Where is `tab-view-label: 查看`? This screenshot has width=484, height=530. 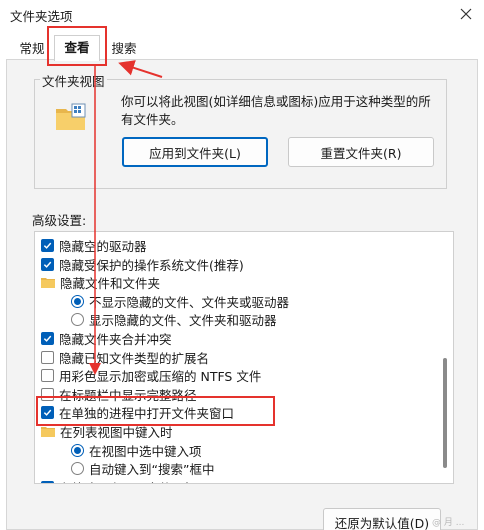
tab-view-label: 查看 is located at coordinates (77, 47).